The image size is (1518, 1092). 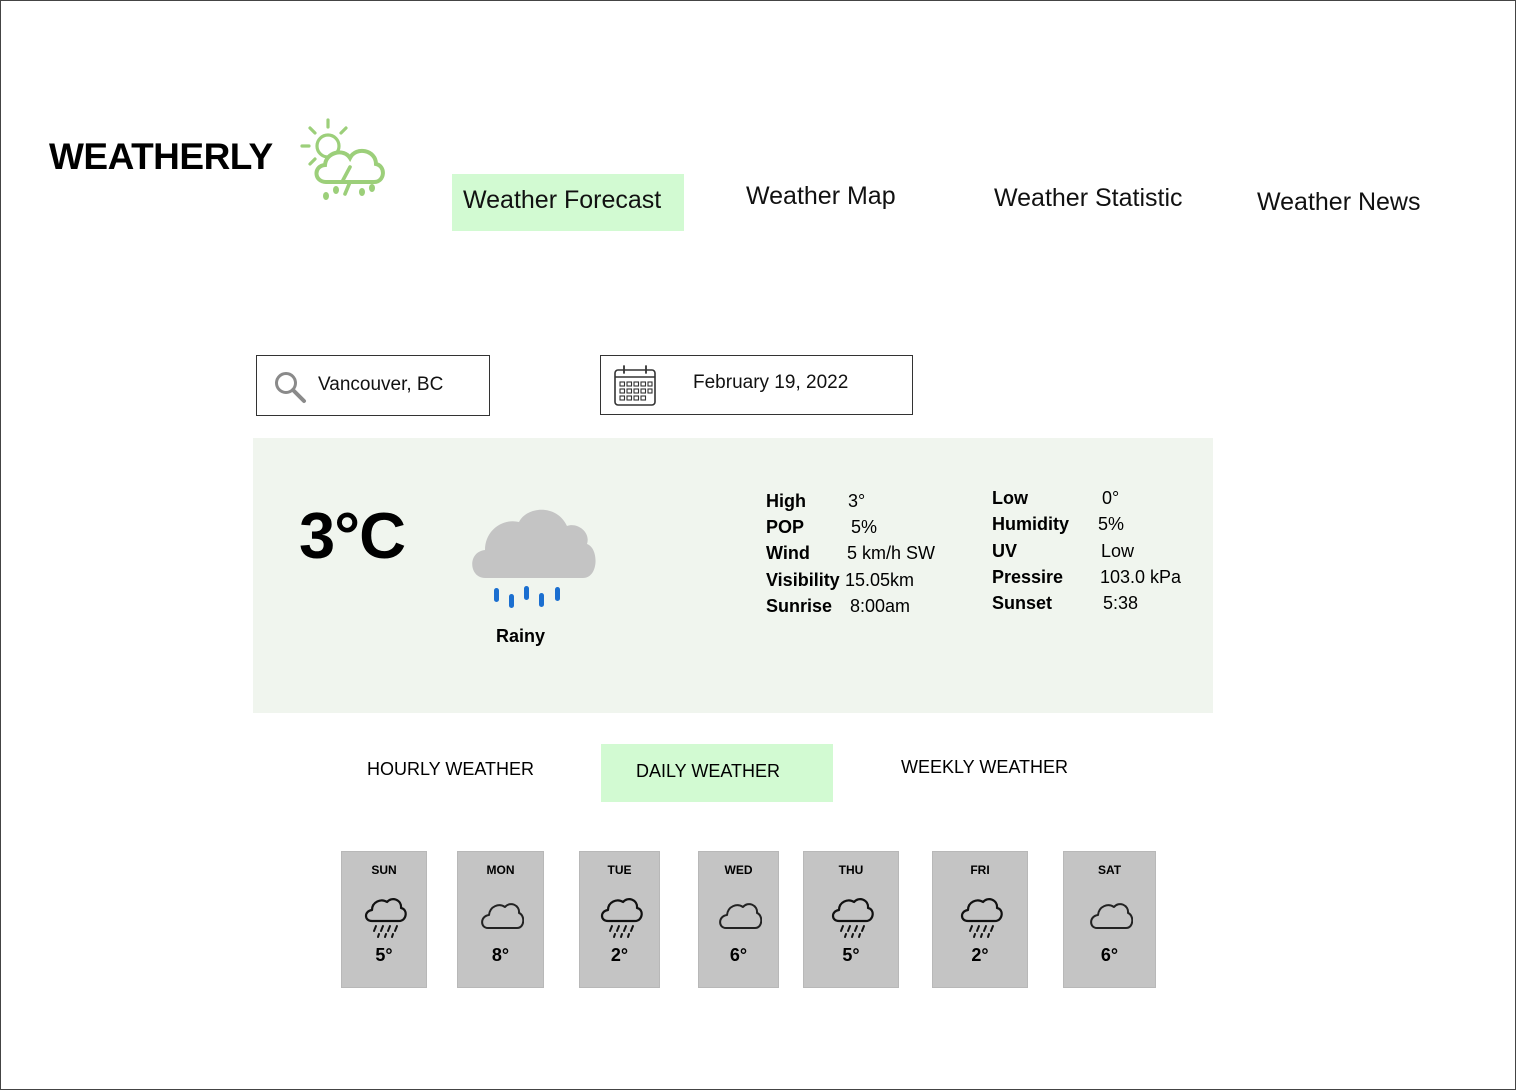 I want to click on stat-value-low: 0°, so click(x=1111, y=498).